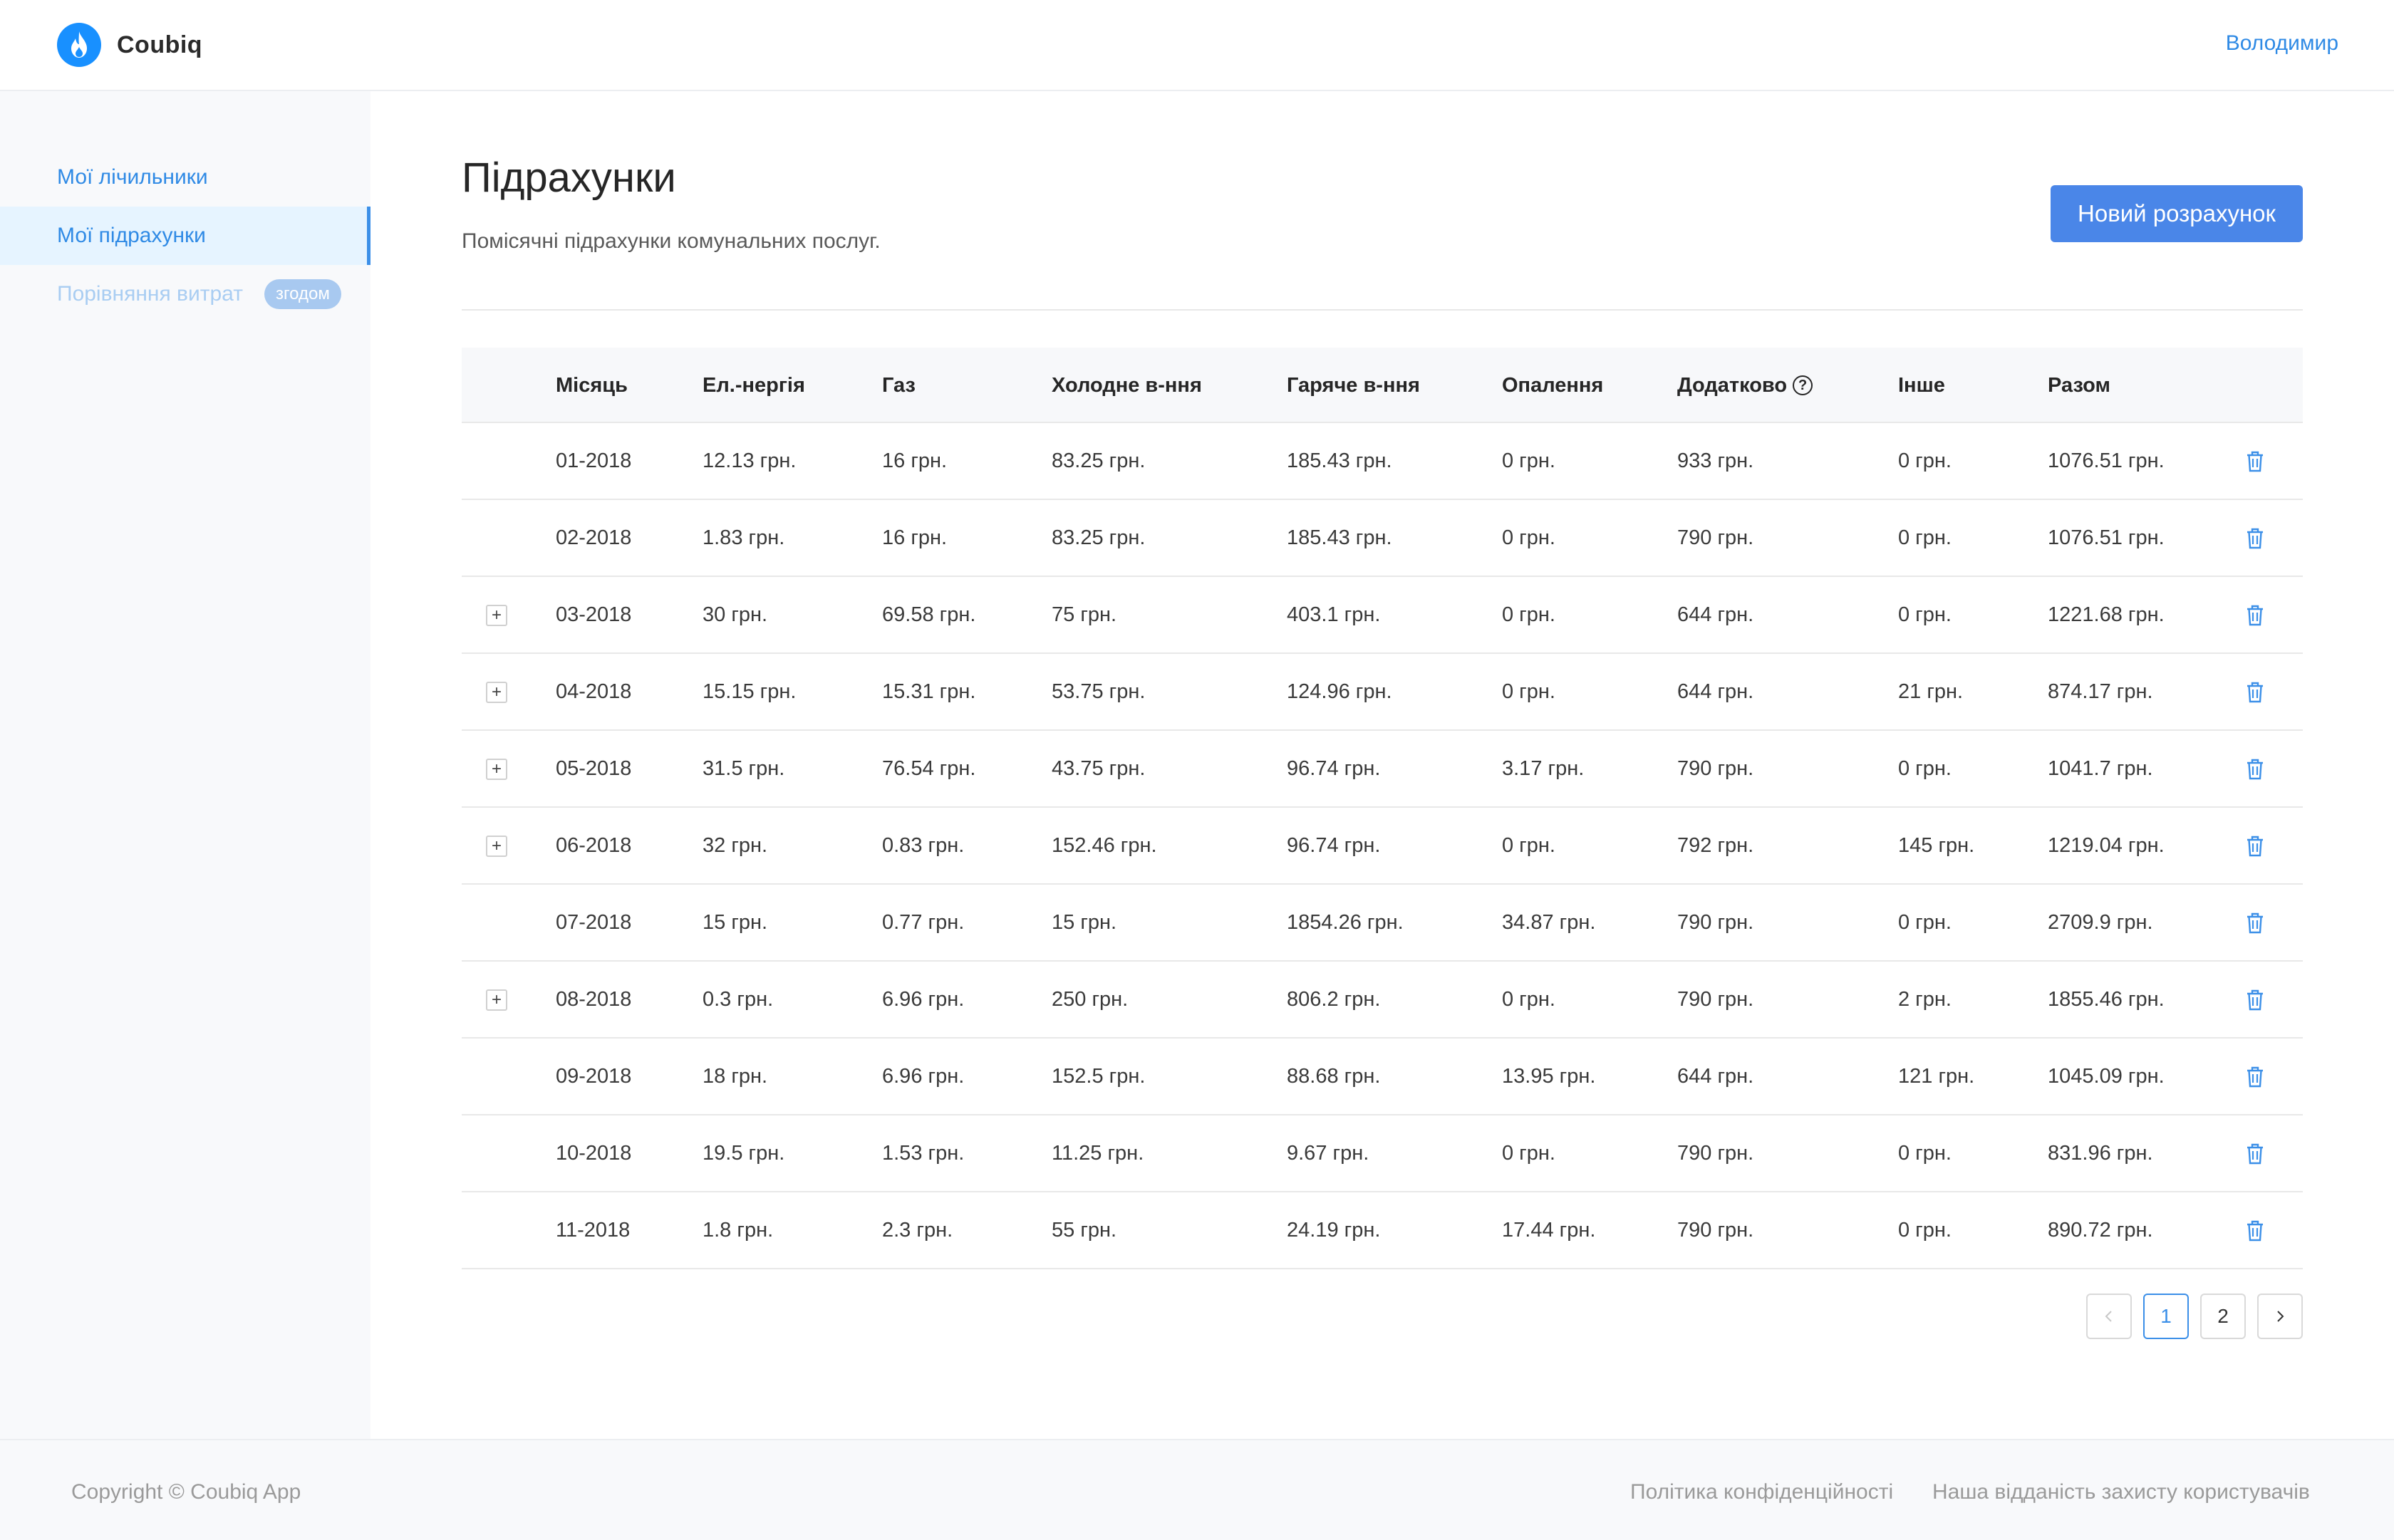 Image resolution: width=2394 pixels, height=1540 pixels. I want to click on cell-other: 121 грн., so click(1936, 1076).